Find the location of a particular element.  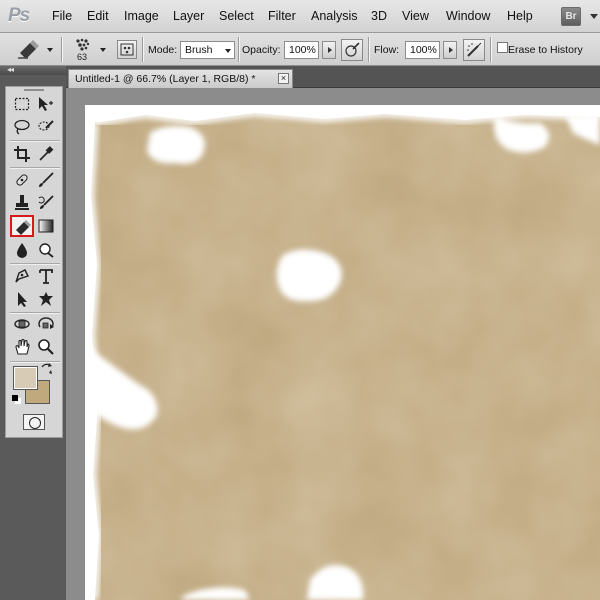

path-selection-icon is located at coordinates (22, 299).